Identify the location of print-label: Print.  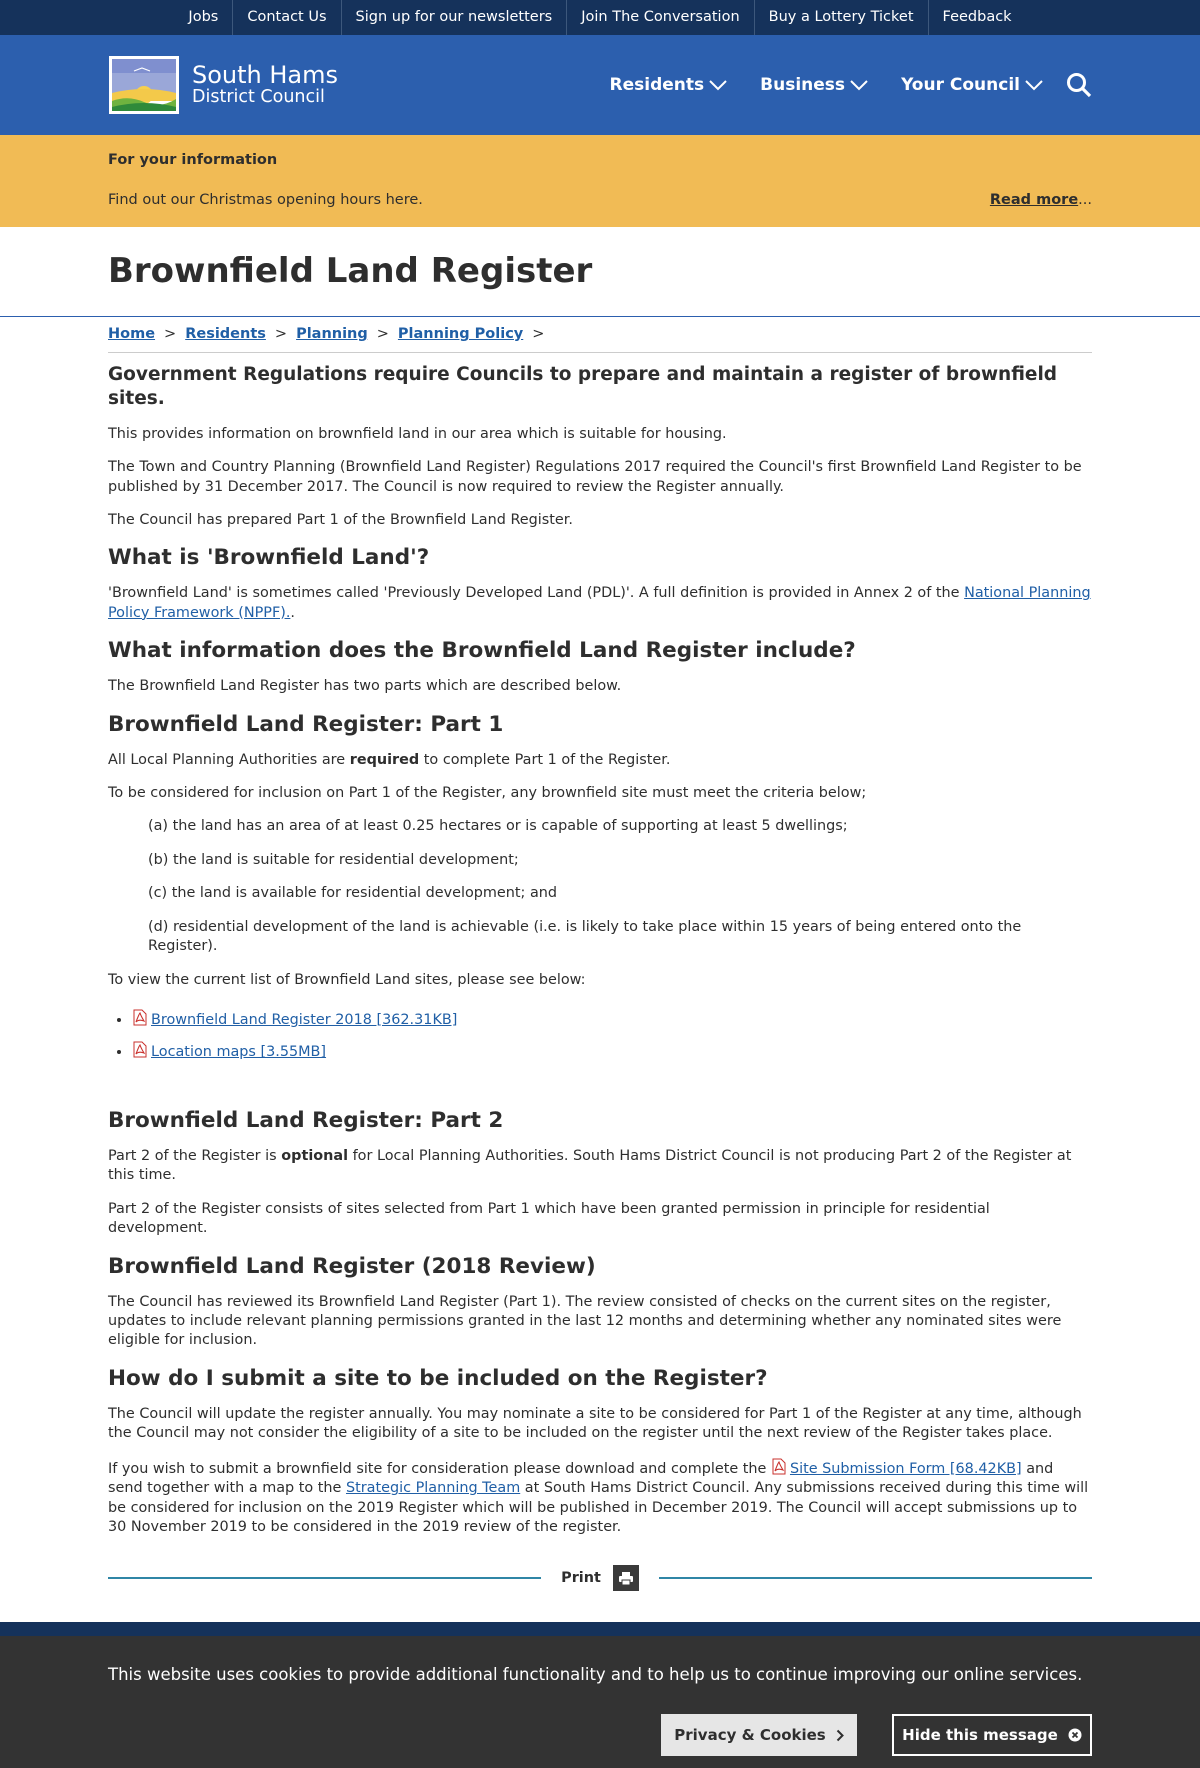
(581, 1578).